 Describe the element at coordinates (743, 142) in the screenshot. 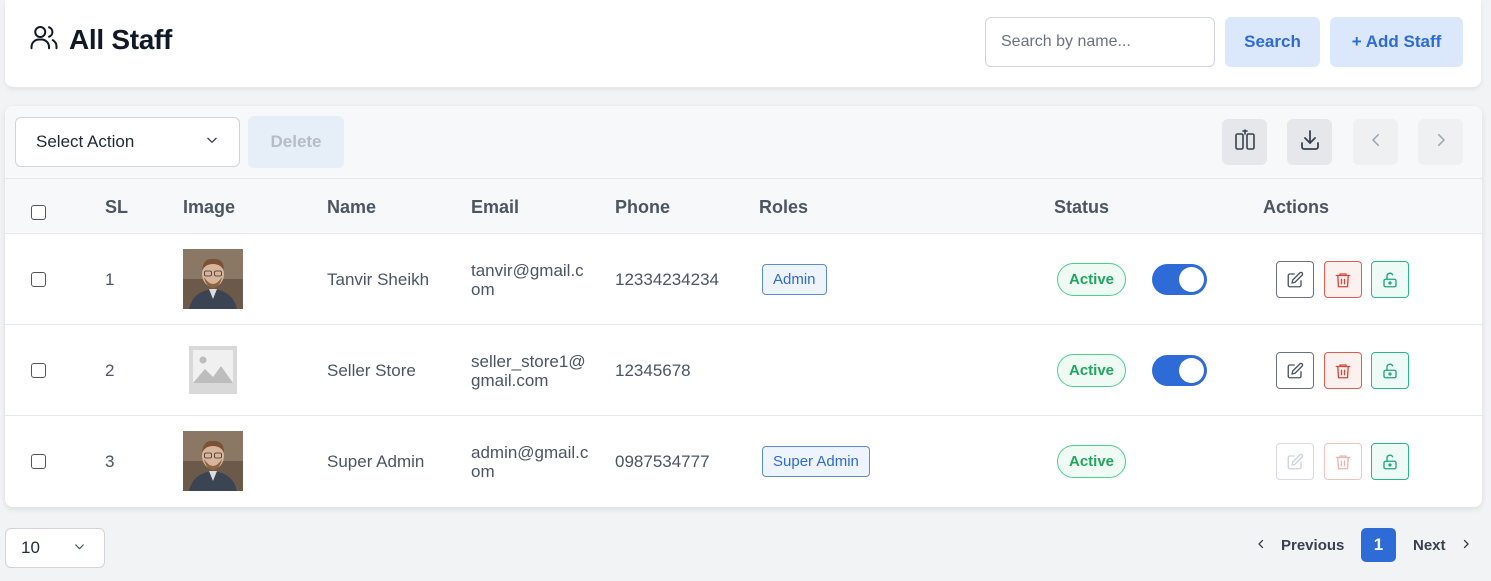

I see `table-toolbar: Select Action Delete` at that location.